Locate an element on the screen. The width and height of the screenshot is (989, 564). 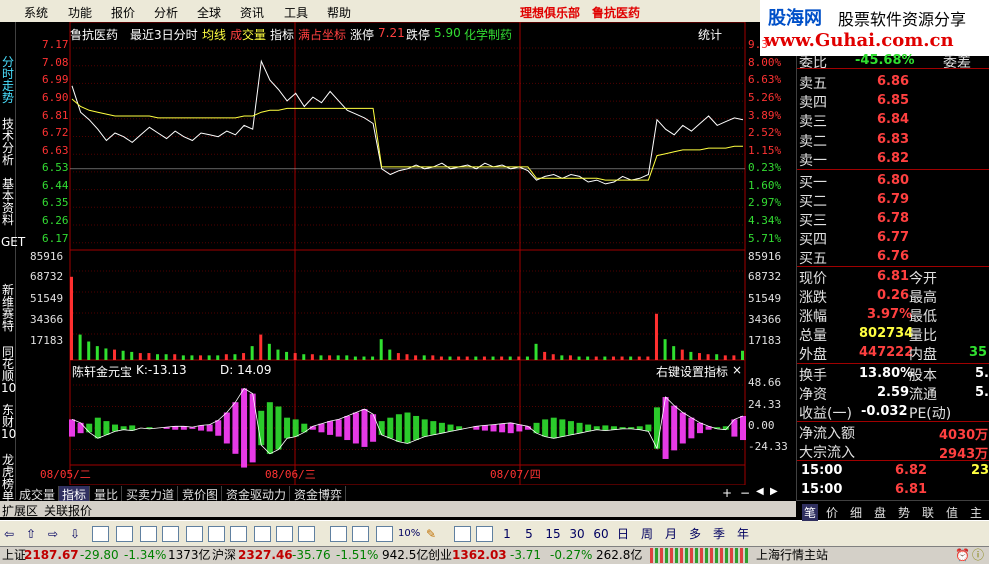
news-icon is located at coordinates (238, 534).